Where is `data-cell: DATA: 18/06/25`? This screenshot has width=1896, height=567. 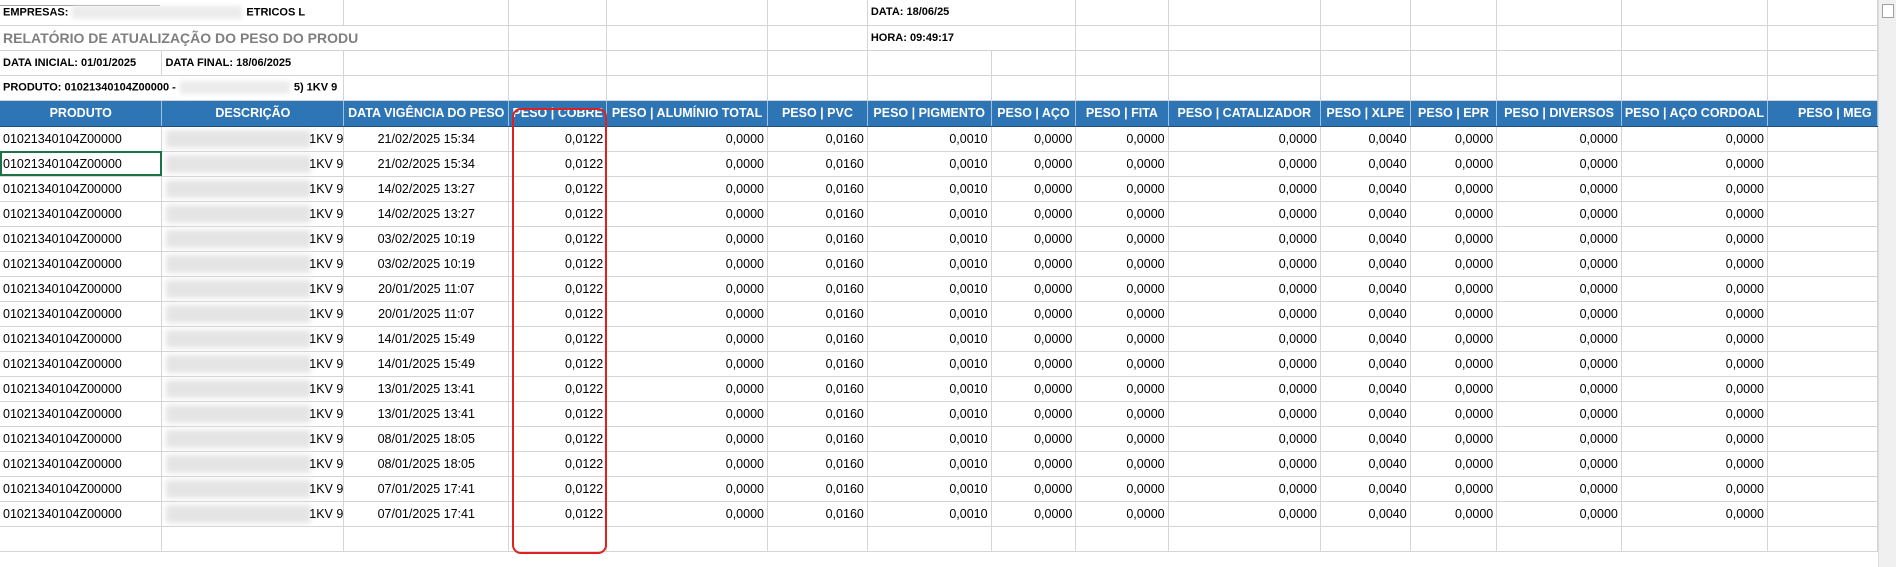 data-cell: DATA: 18/06/25 is located at coordinates (972, 13).